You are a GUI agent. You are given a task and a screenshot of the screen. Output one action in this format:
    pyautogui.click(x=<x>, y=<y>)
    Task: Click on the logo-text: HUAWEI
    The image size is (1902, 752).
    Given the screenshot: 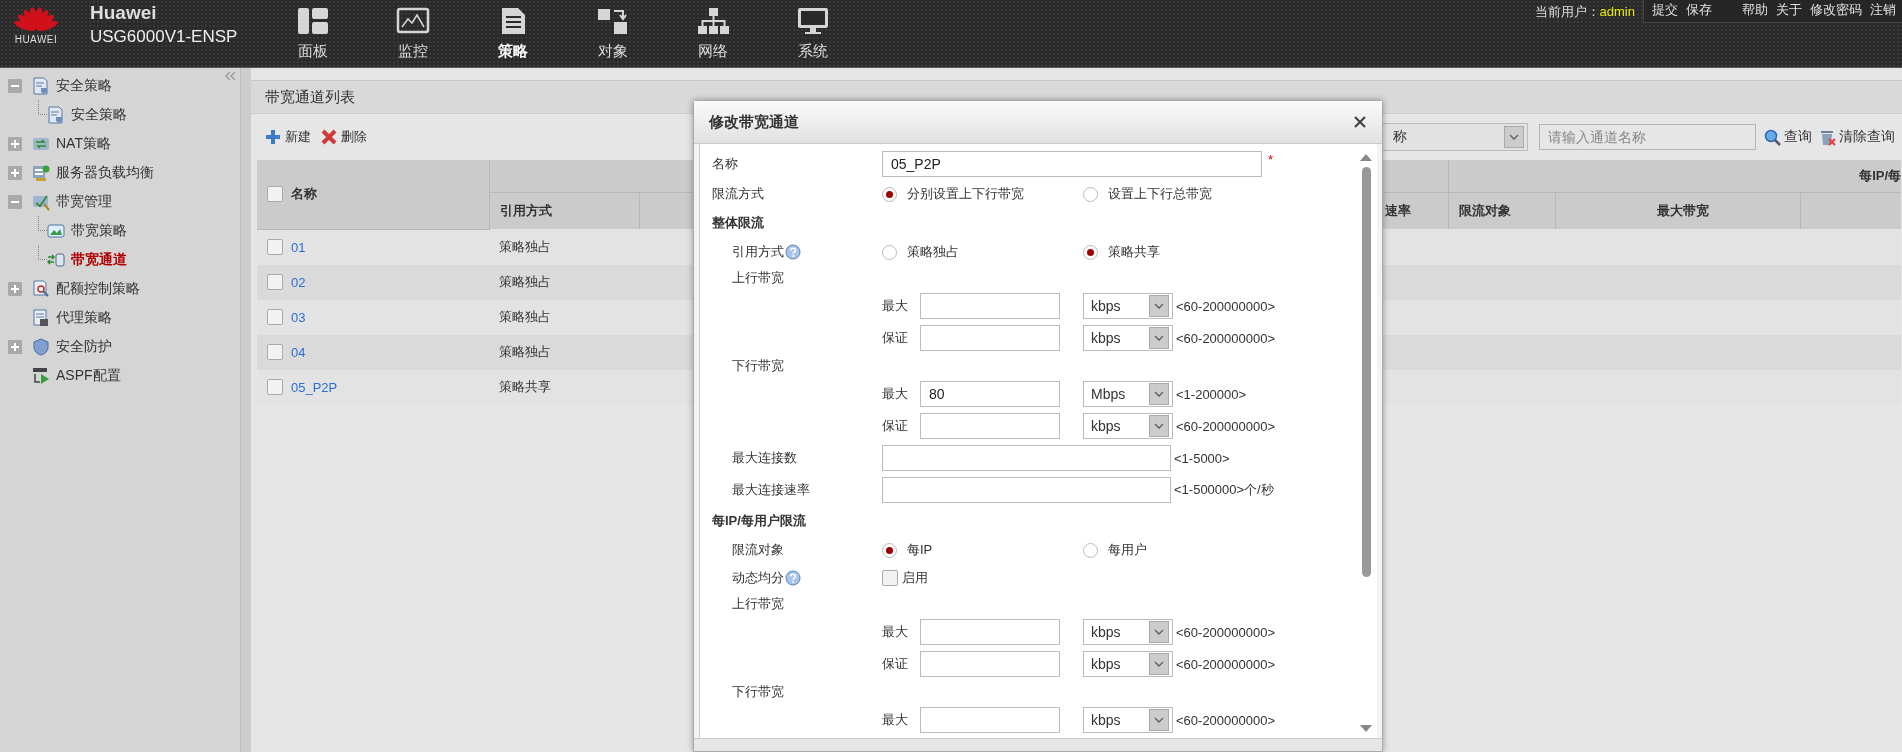 What is the action you would take?
    pyautogui.click(x=36, y=39)
    